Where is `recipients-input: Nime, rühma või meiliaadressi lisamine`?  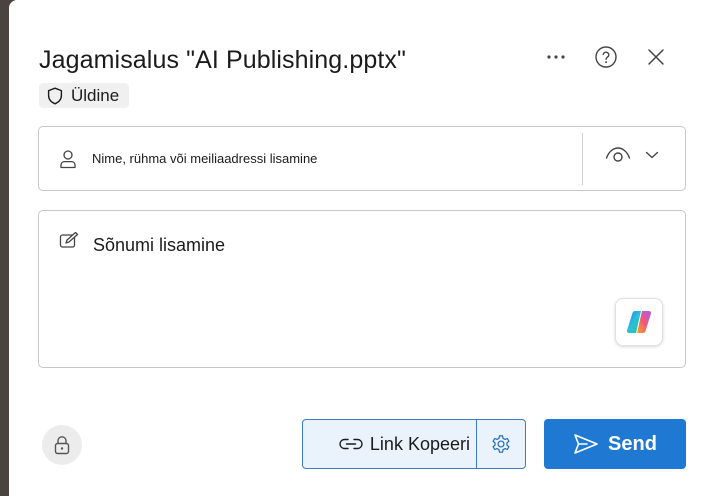 recipients-input: Nime, rühma või meiliaadressi lisamine is located at coordinates (204, 158).